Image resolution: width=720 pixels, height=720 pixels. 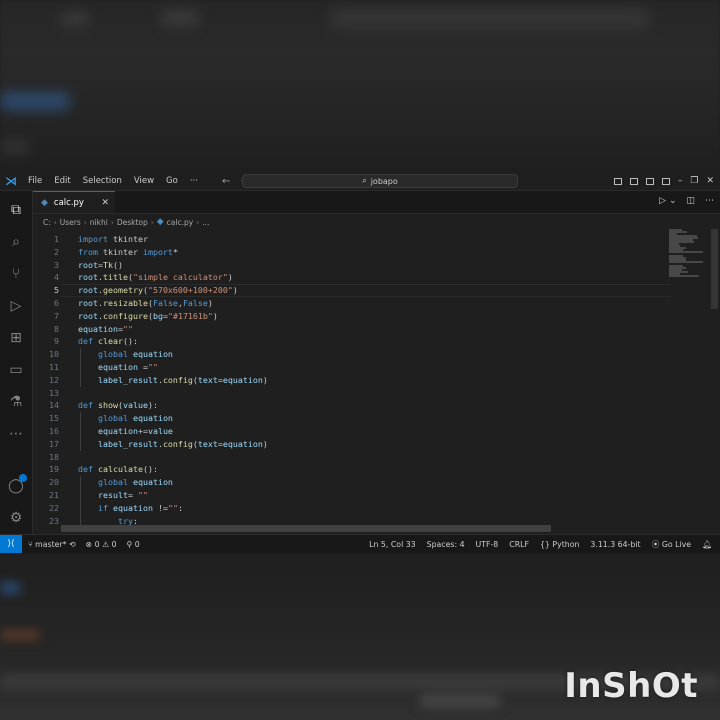 What do you see at coordinates (709, 201) in the screenshot?
I see `editor-more-icon: ⋯` at bounding box center [709, 201].